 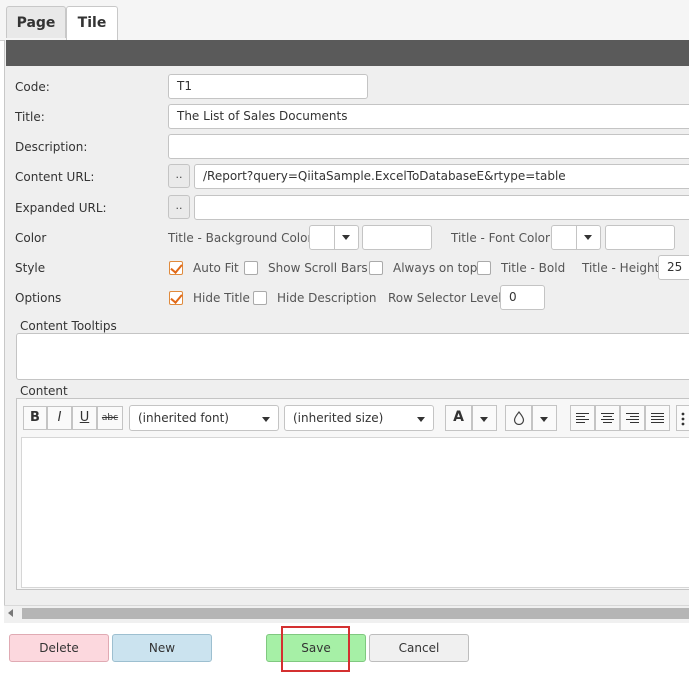 I want to click on font-color-button: A, so click(x=458, y=418).